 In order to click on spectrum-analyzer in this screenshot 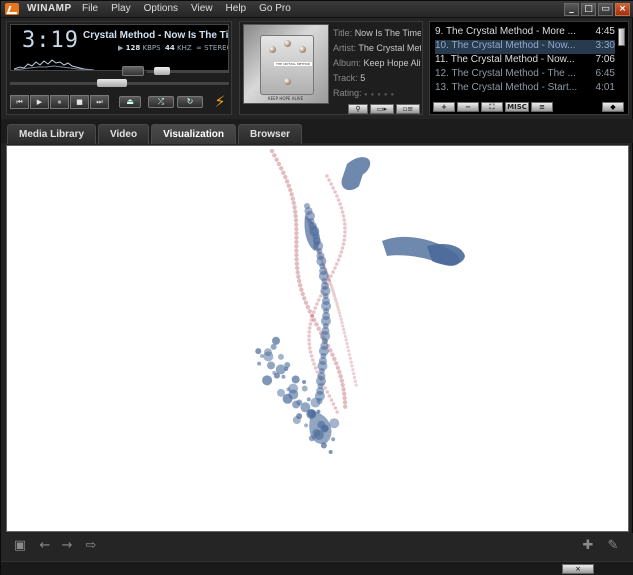, I will do `click(54, 63)`.